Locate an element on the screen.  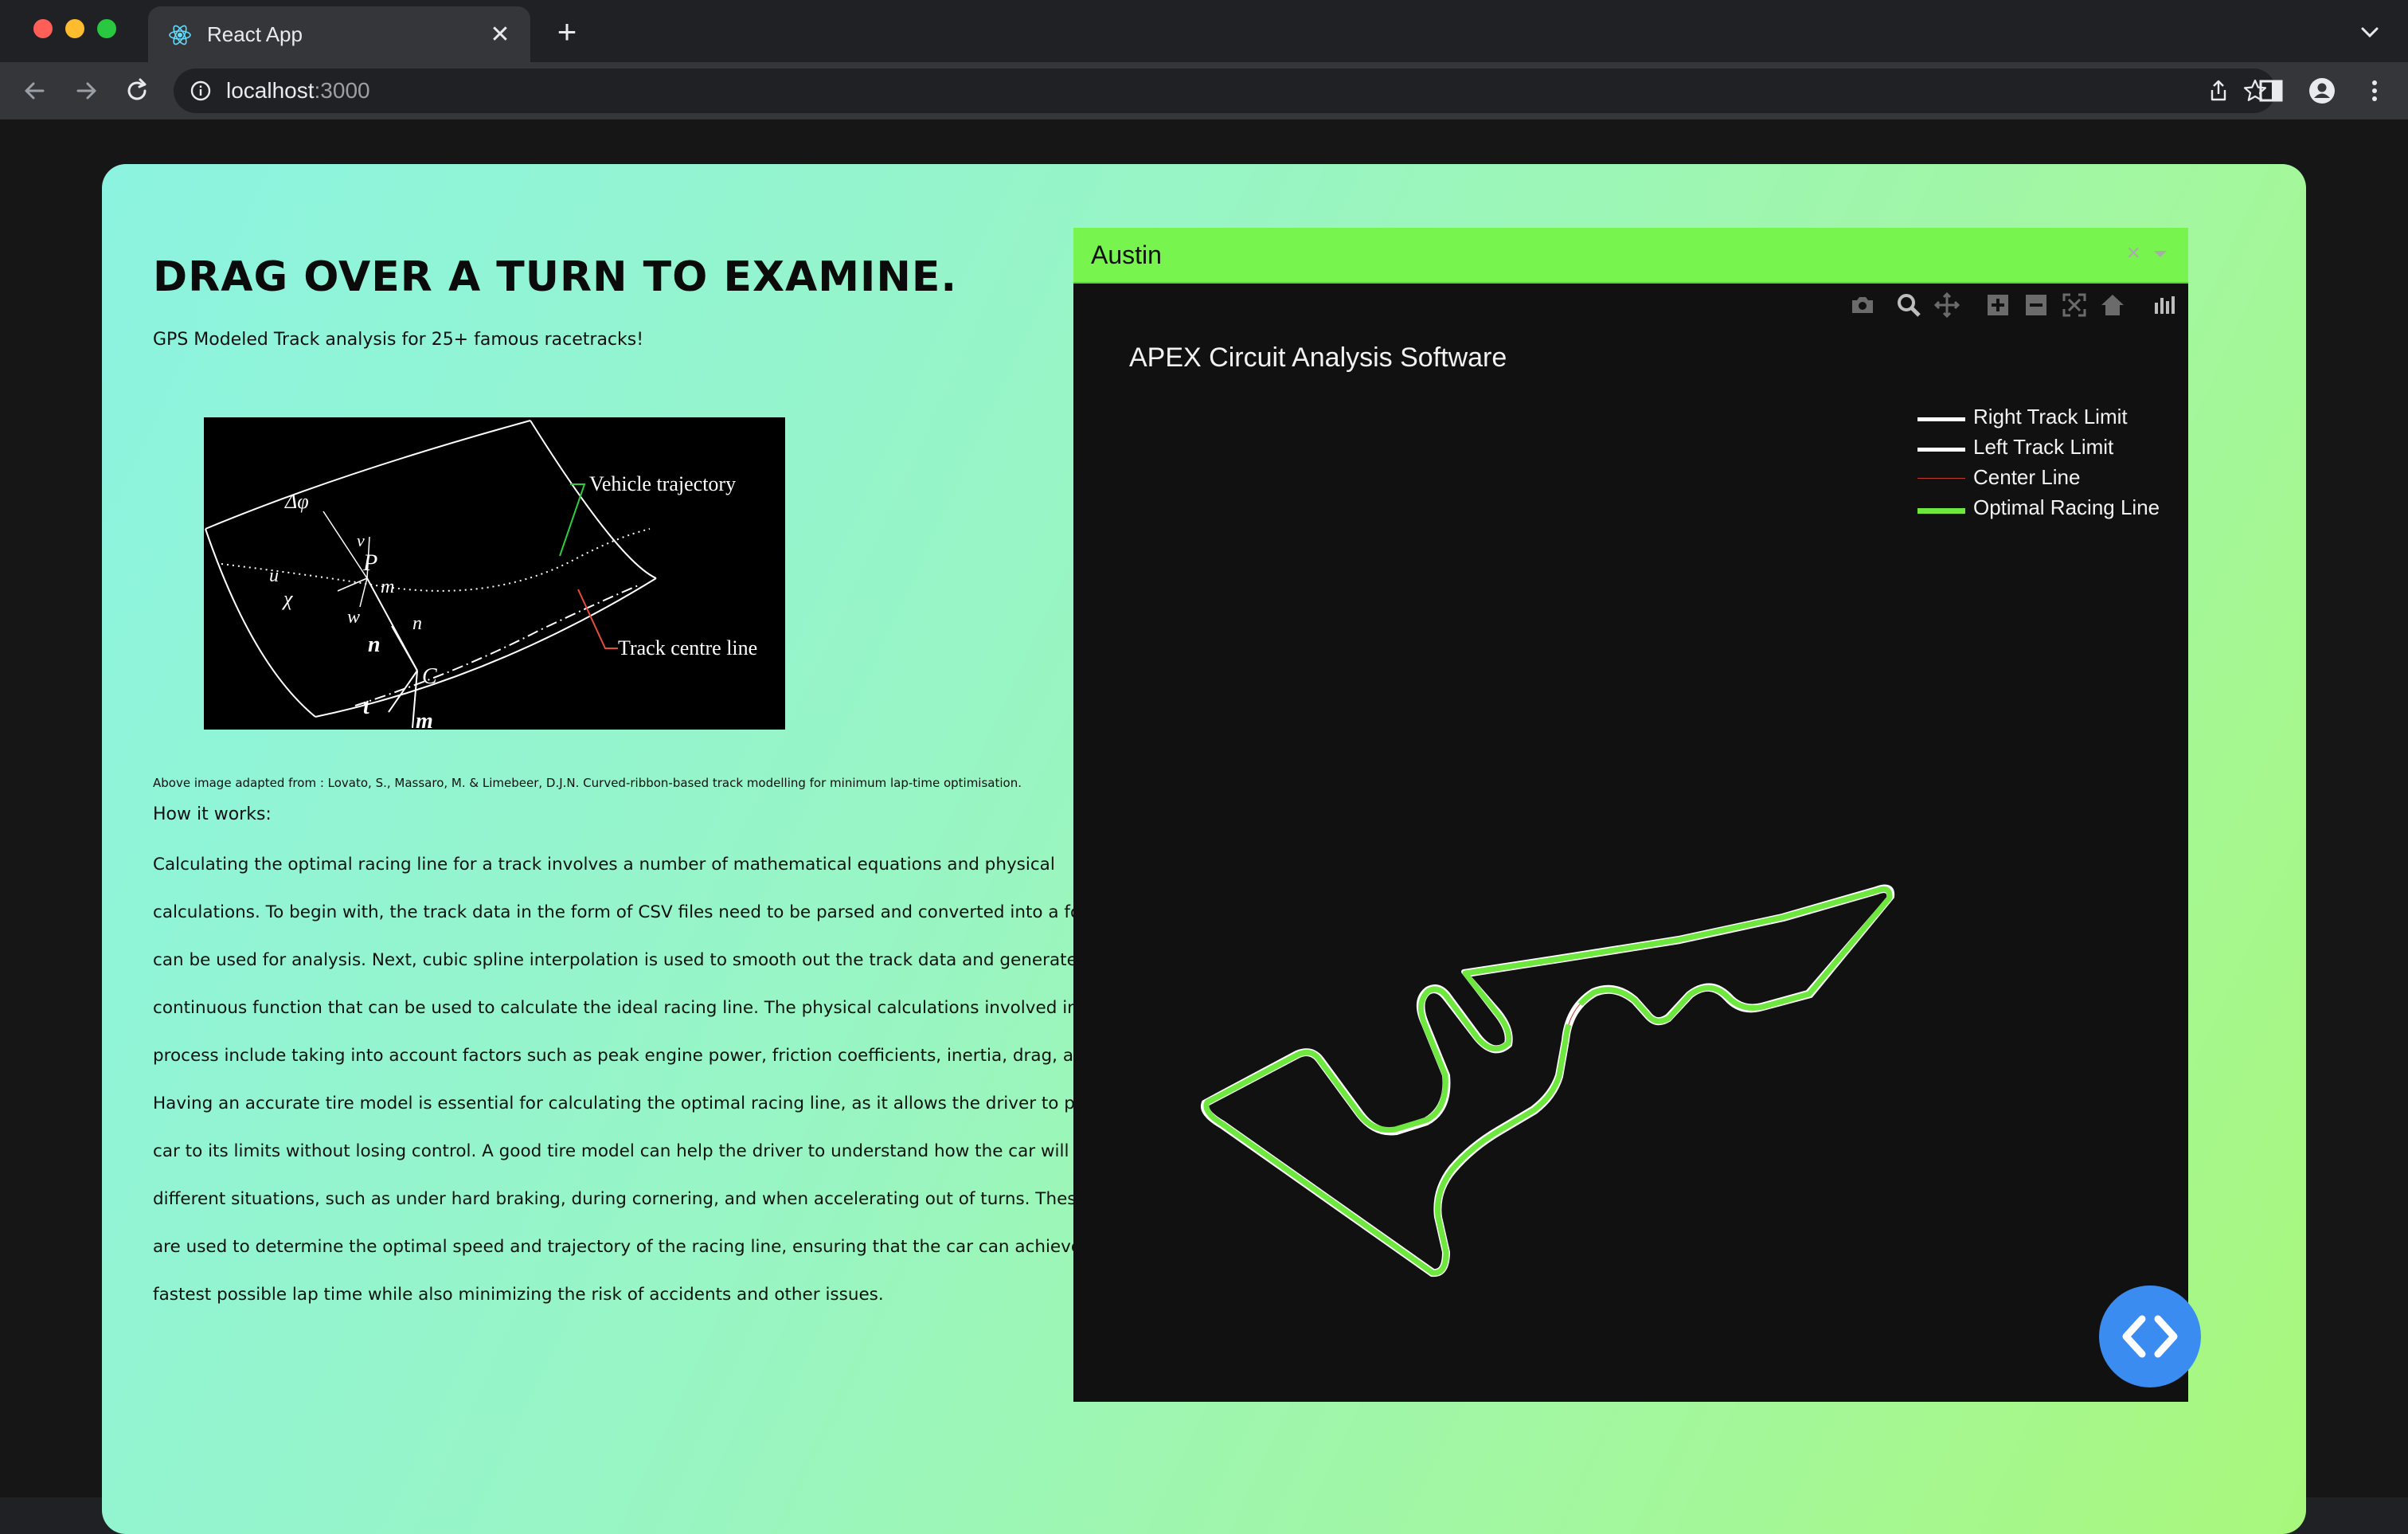
code-toggle-button is located at coordinates (2150, 1336).